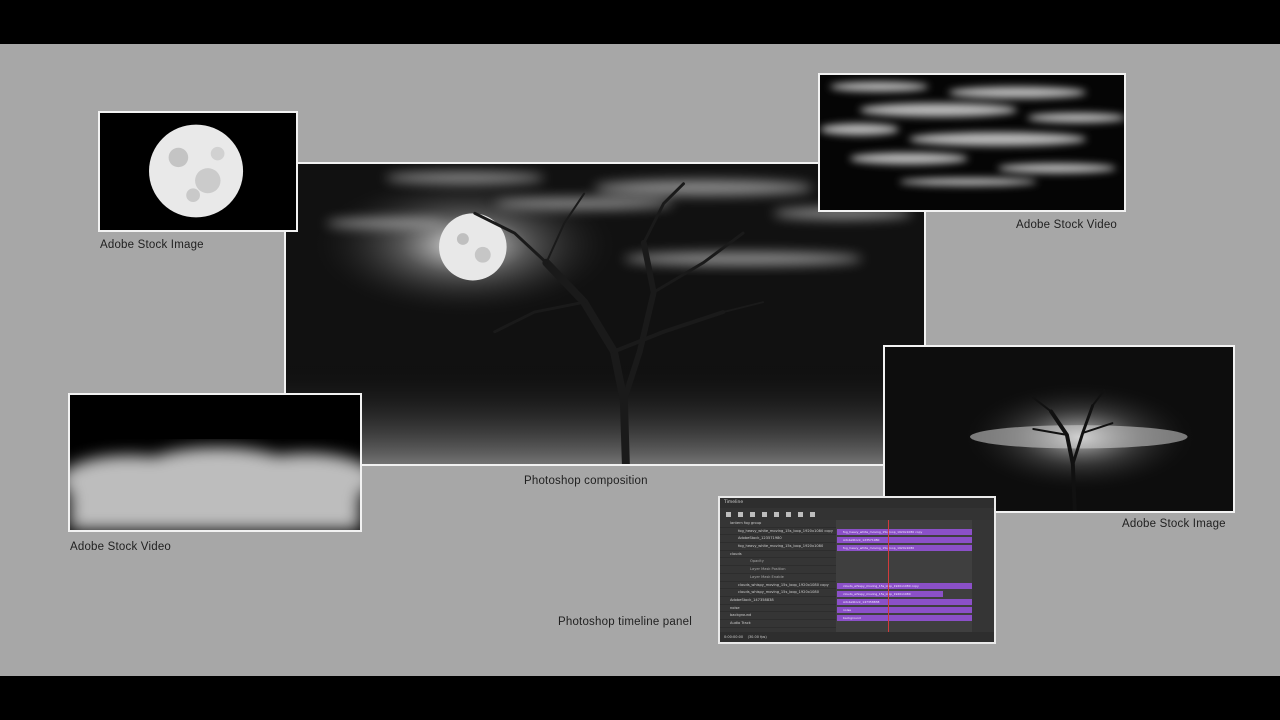 The width and height of the screenshot is (1280, 720). I want to click on timeline-row: AdobeStock_147358838, so click(778, 601).